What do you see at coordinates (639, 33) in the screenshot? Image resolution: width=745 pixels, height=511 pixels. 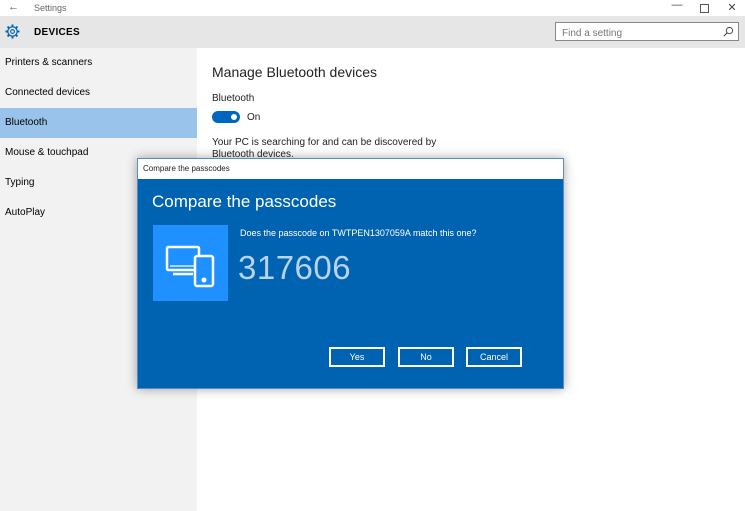 I see `search-input` at bounding box center [639, 33].